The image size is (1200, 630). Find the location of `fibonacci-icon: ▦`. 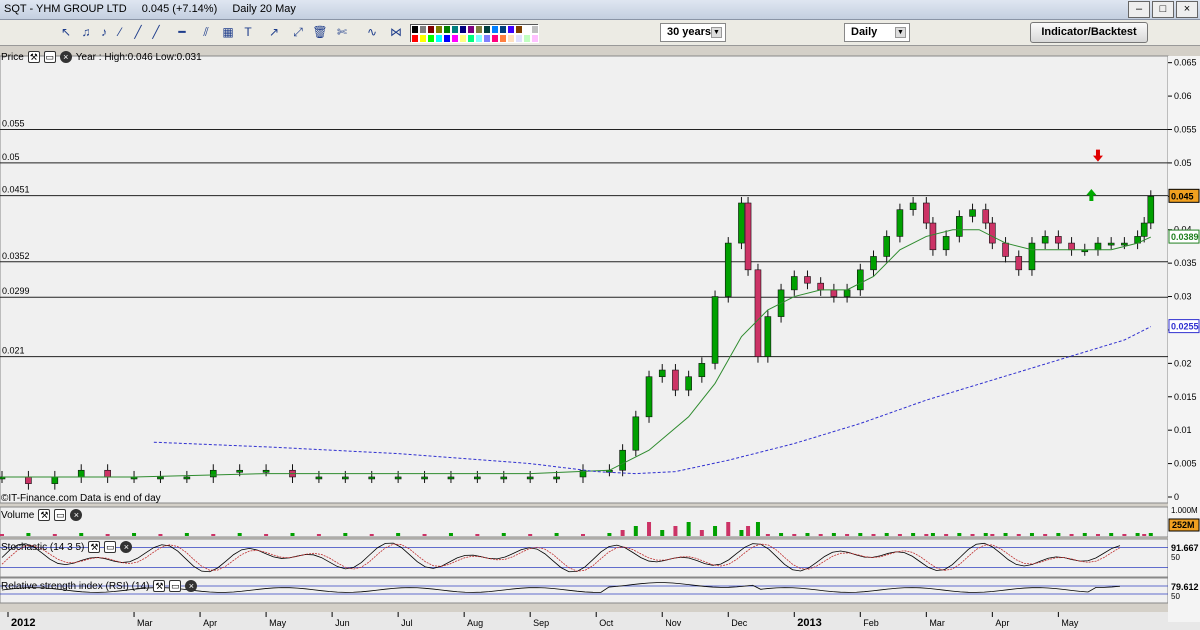

fibonacci-icon: ▦ is located at coordinates (228, 32).